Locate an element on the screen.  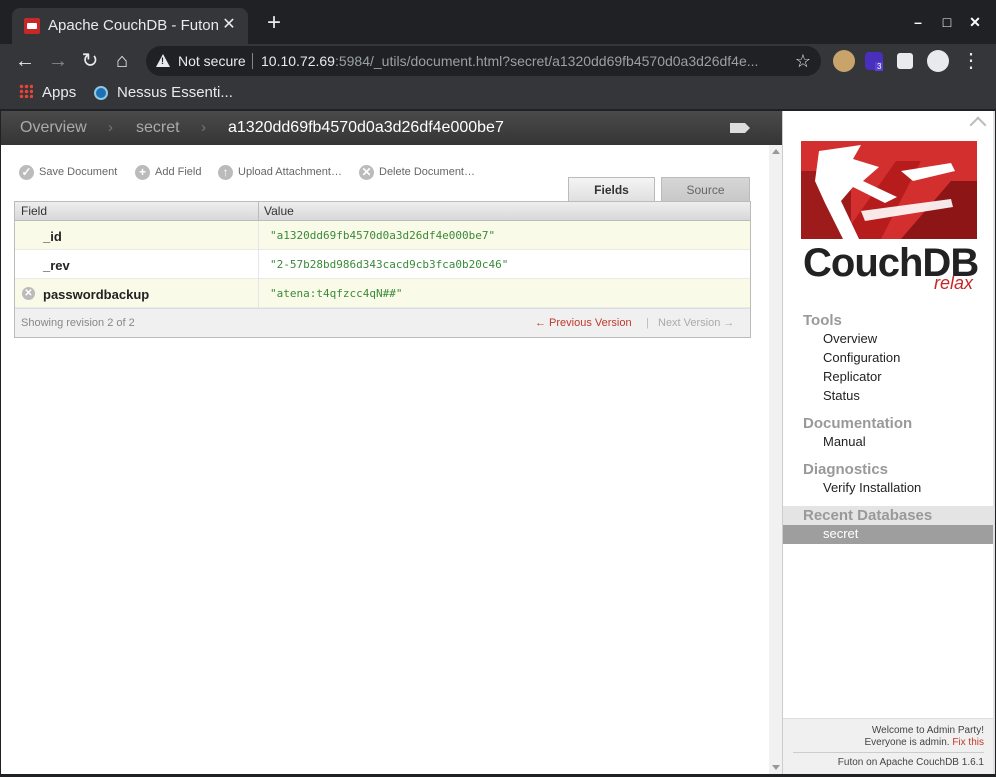
sidebar-item-replicator: Replicator is located at coordinates (852, 376).